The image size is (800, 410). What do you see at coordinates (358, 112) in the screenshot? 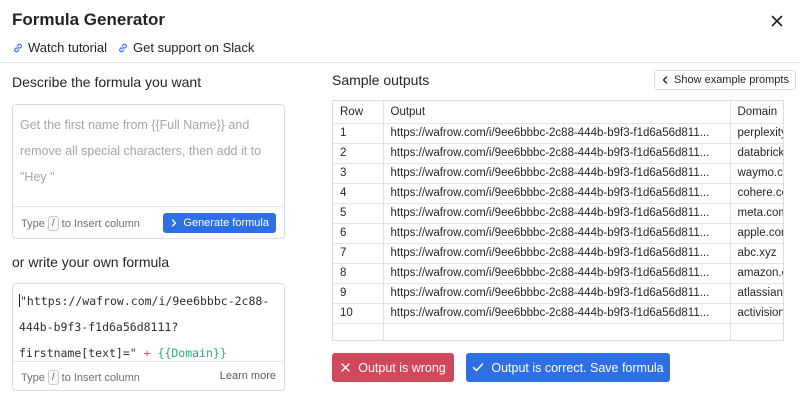
I see `column-header-row: Row` at bounding box center [358, 112].